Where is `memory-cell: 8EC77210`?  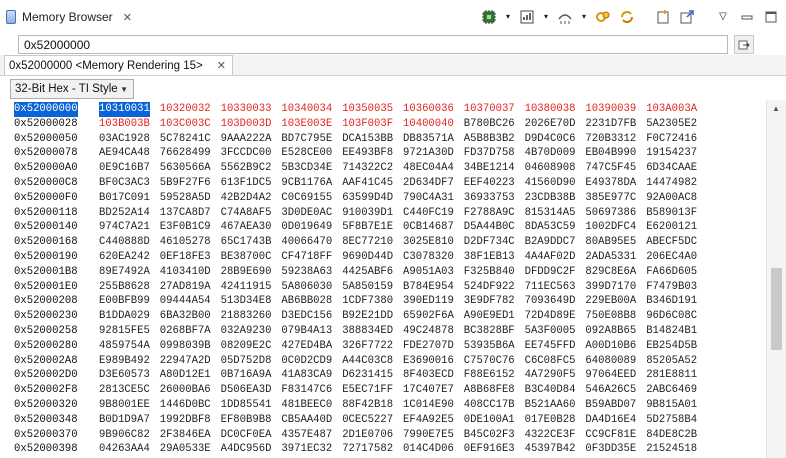
memory-cell: 8EC77210 is located at coordinates (367, 242).